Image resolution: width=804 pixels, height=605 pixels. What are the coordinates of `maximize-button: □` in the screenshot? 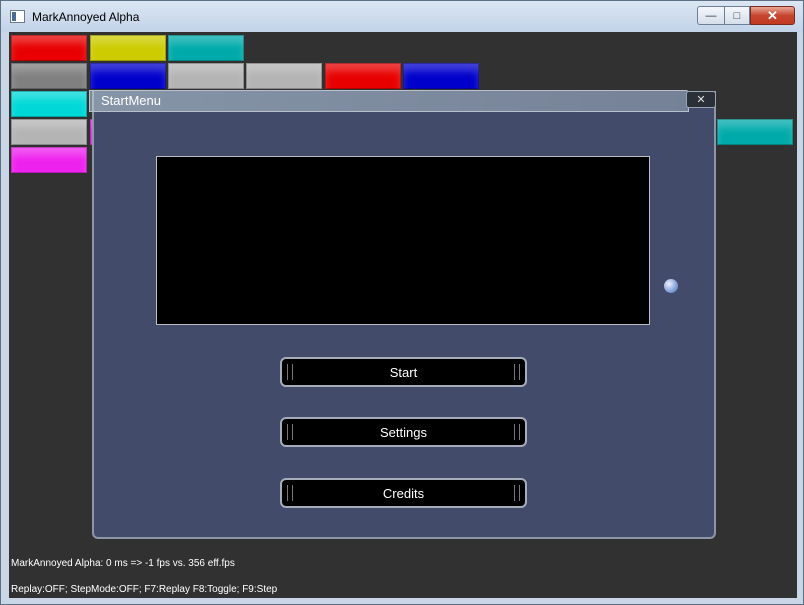 It's located at (737, 15).